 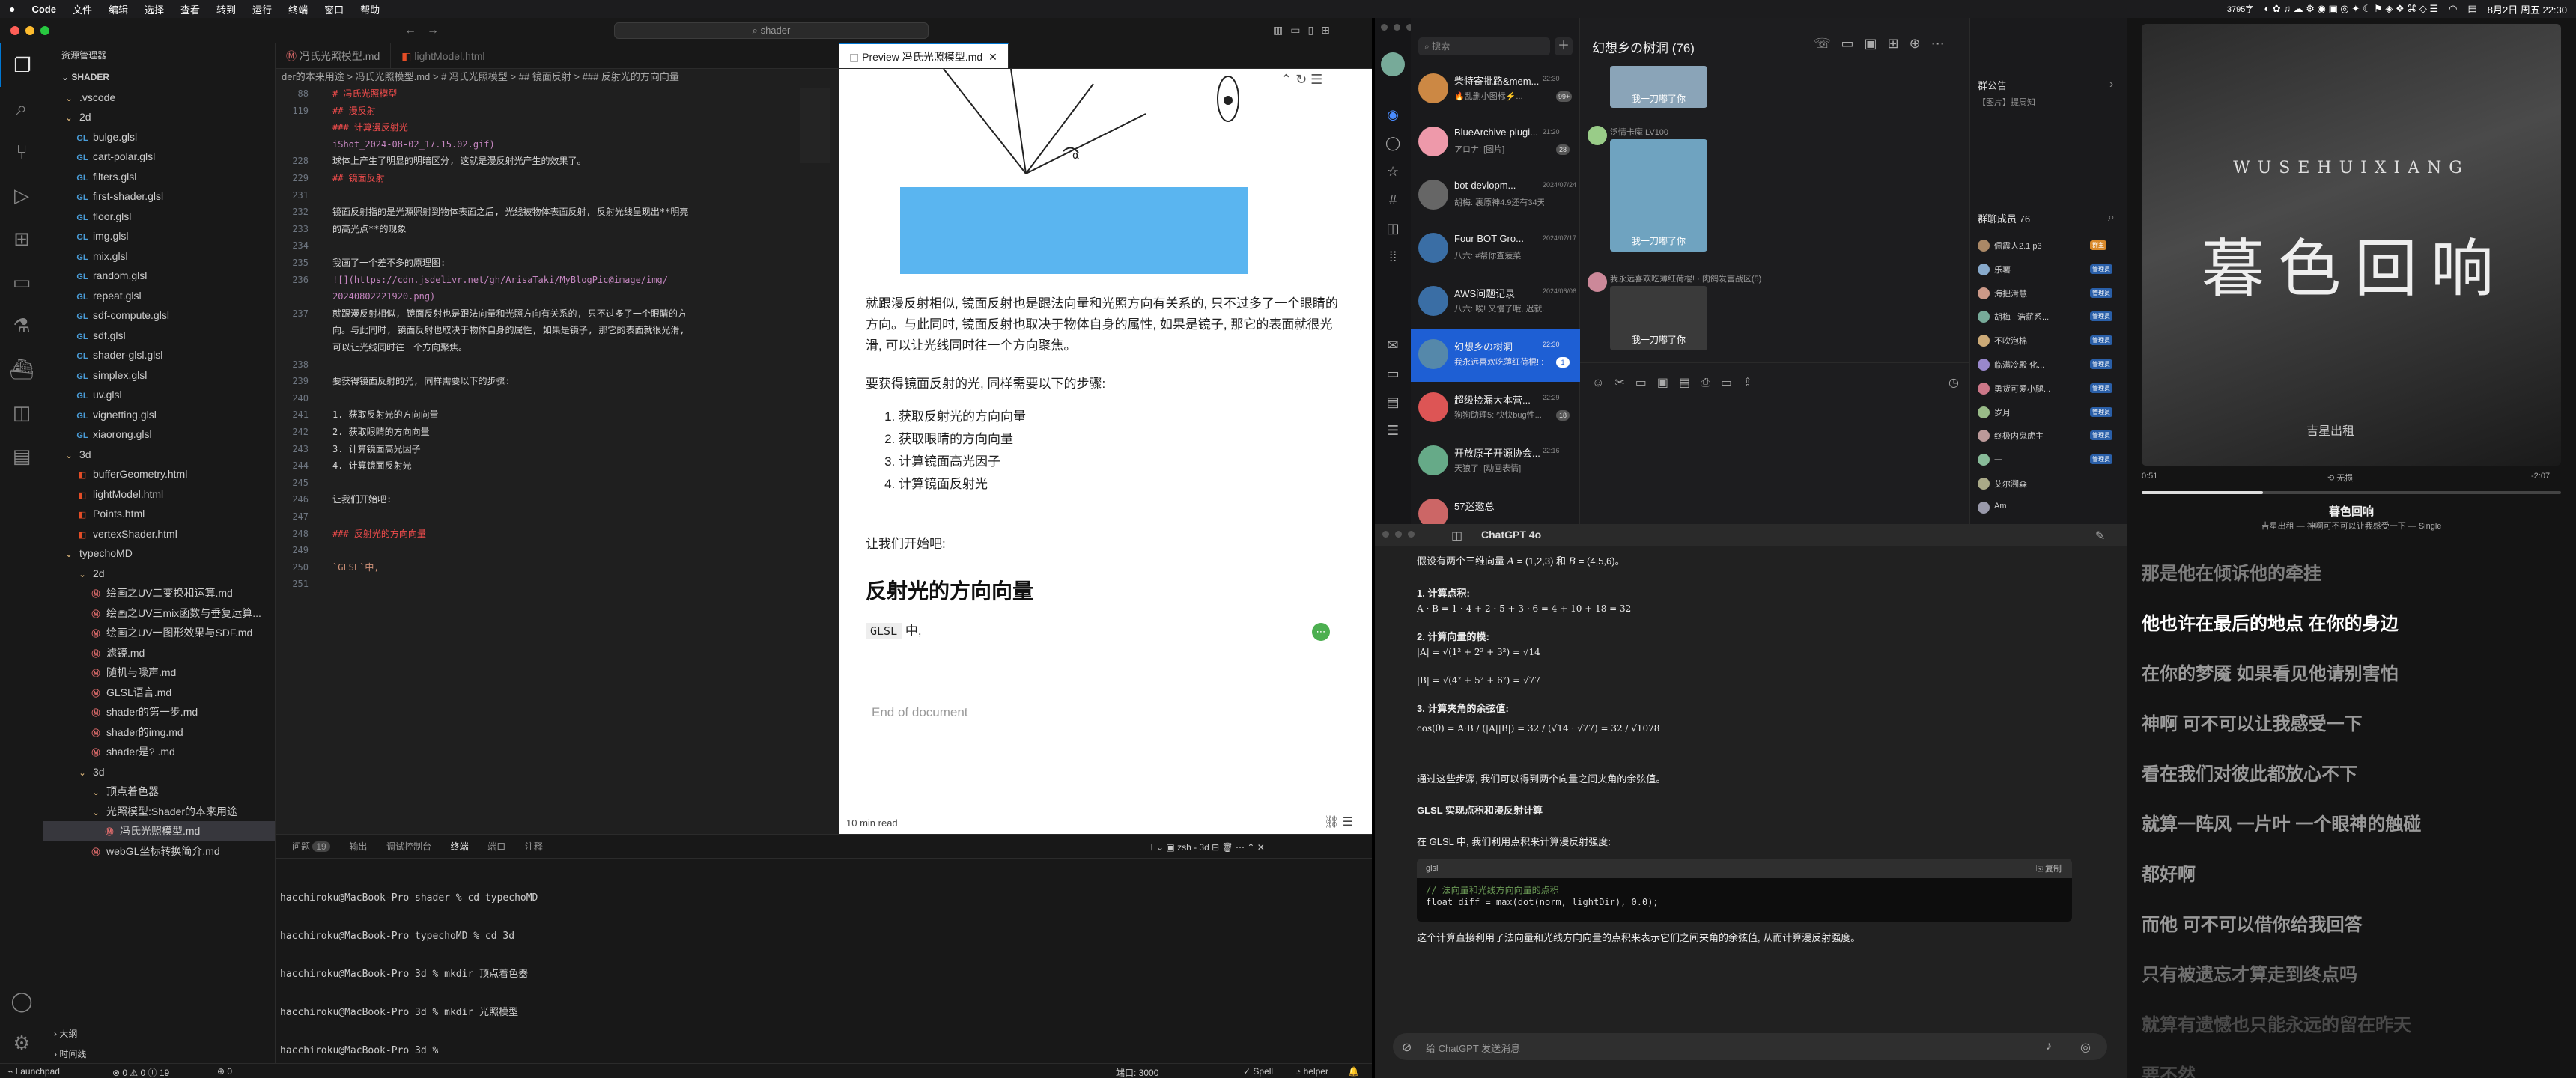 I want to click on conversation-item: 柴特寄批路&mem... 22:30 🔥乱删小图标⚡️... 99+, so click(x=1495, y=89).